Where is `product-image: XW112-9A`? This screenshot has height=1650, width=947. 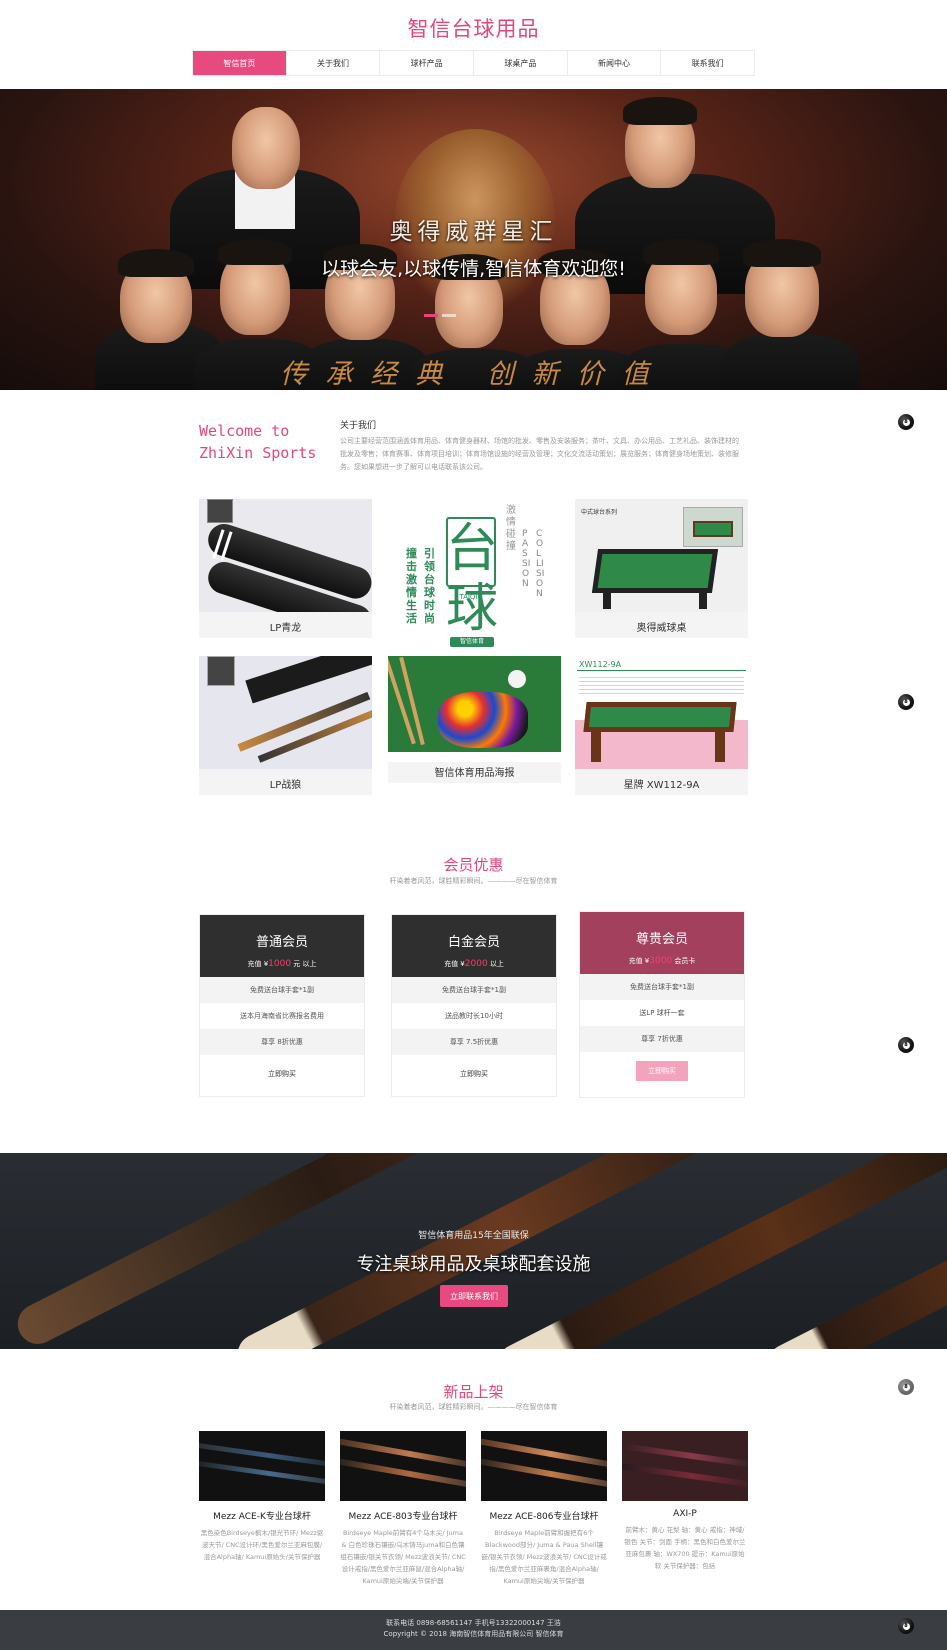 product-image: XW112-9A is located at coordinates (661, 712).